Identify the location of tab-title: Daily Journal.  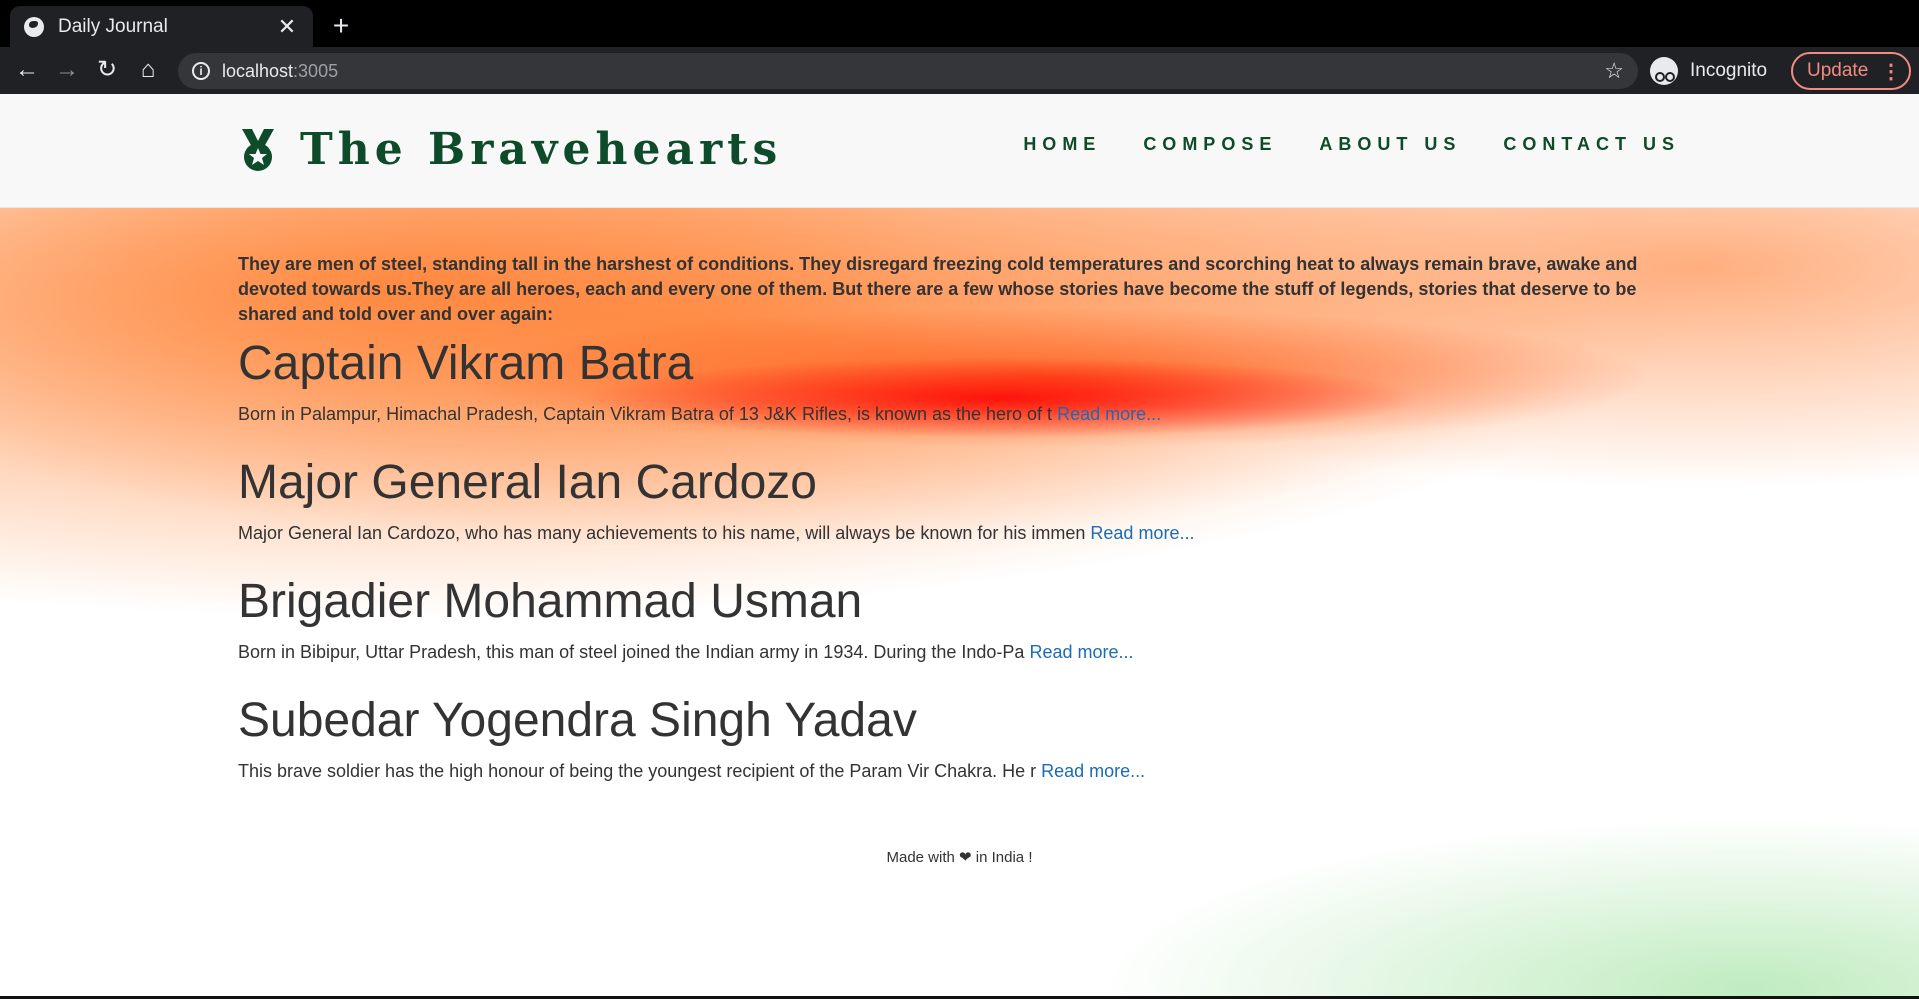
(113, 26).